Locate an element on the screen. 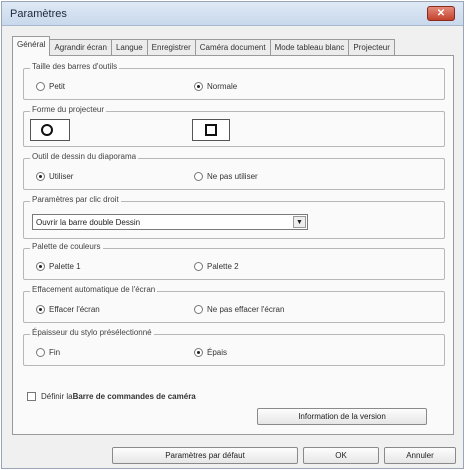 This screenshot has height=470, width=465. radio-label: Ne pas effacer l'écran is located at coordinates (246, 309).